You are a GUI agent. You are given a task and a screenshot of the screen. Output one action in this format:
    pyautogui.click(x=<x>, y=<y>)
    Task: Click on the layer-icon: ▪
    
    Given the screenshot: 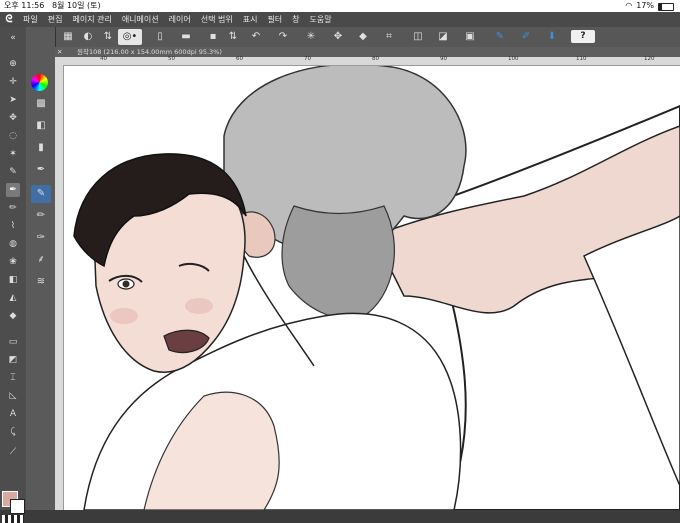 What is the action you would take?
    pyautogui.click(x=213, y=37)
    